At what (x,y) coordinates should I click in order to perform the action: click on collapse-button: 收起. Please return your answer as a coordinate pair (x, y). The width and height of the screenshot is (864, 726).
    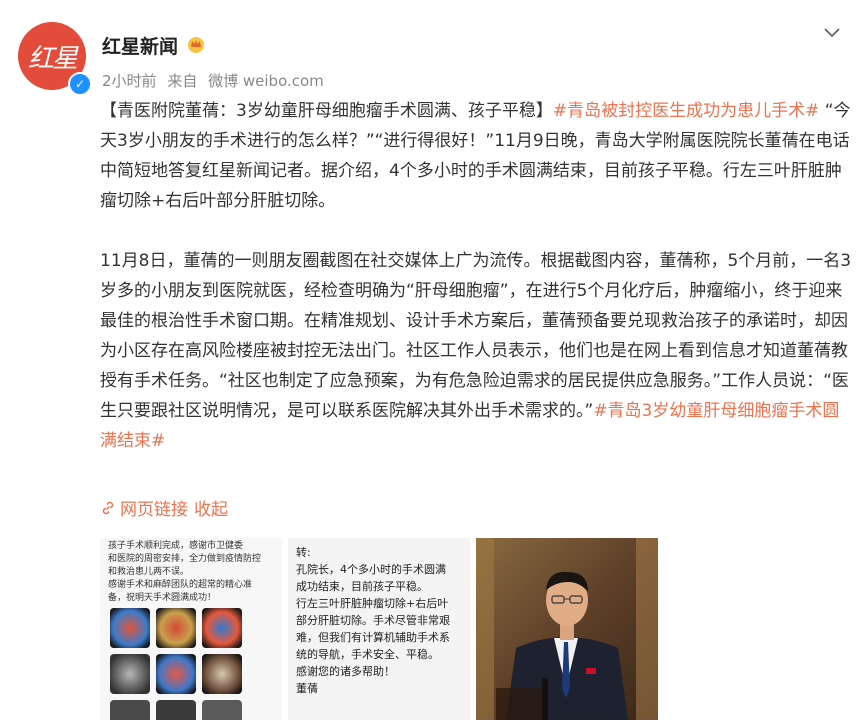
    Looking at the image, I should click on (211, 507).